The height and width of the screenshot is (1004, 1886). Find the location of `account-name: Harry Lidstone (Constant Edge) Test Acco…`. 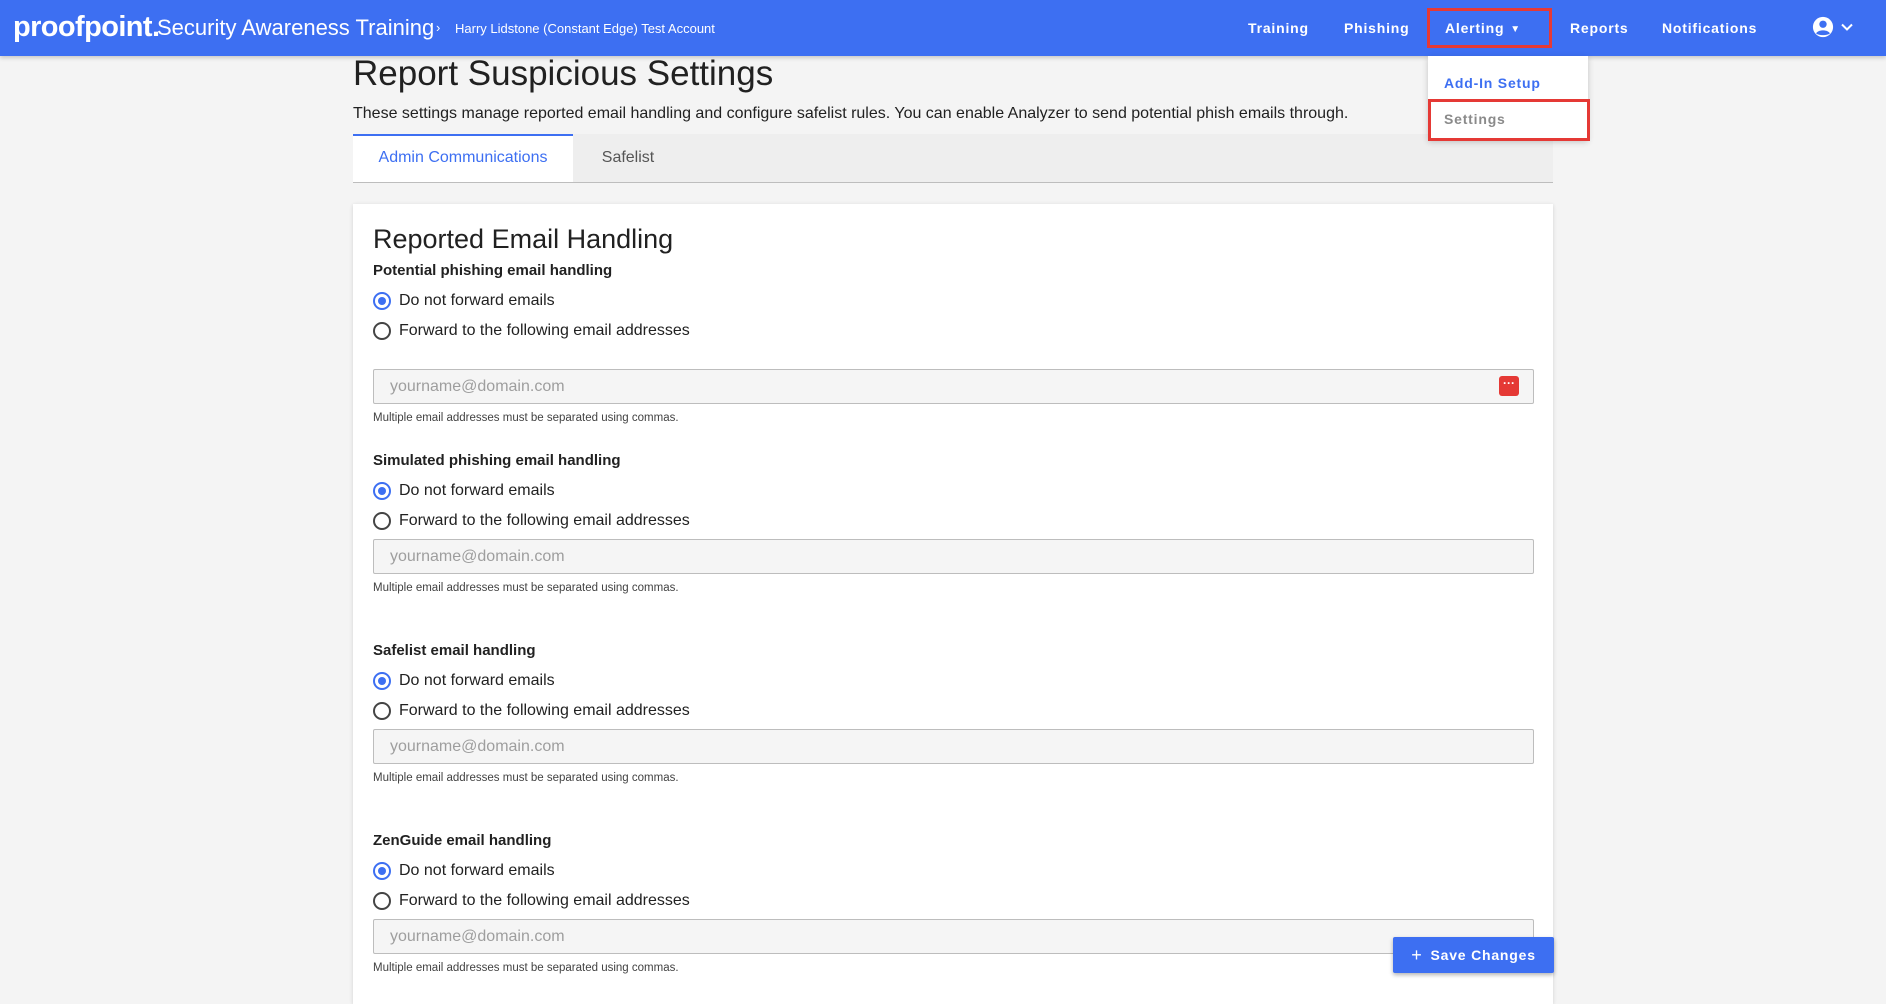

account-name: Harry Lidstone (Constant Edge) Test Acco… is located at coordinates (585, 29).